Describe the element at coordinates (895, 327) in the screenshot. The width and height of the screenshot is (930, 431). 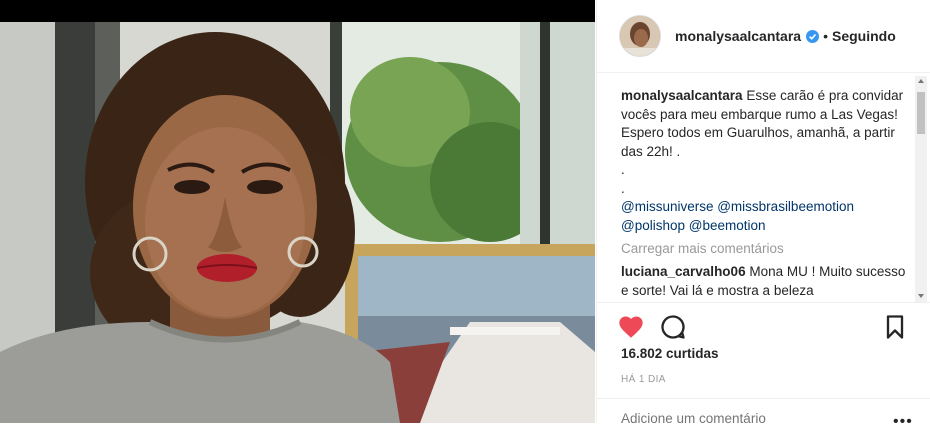
I see `bookmark-icon` at that location.